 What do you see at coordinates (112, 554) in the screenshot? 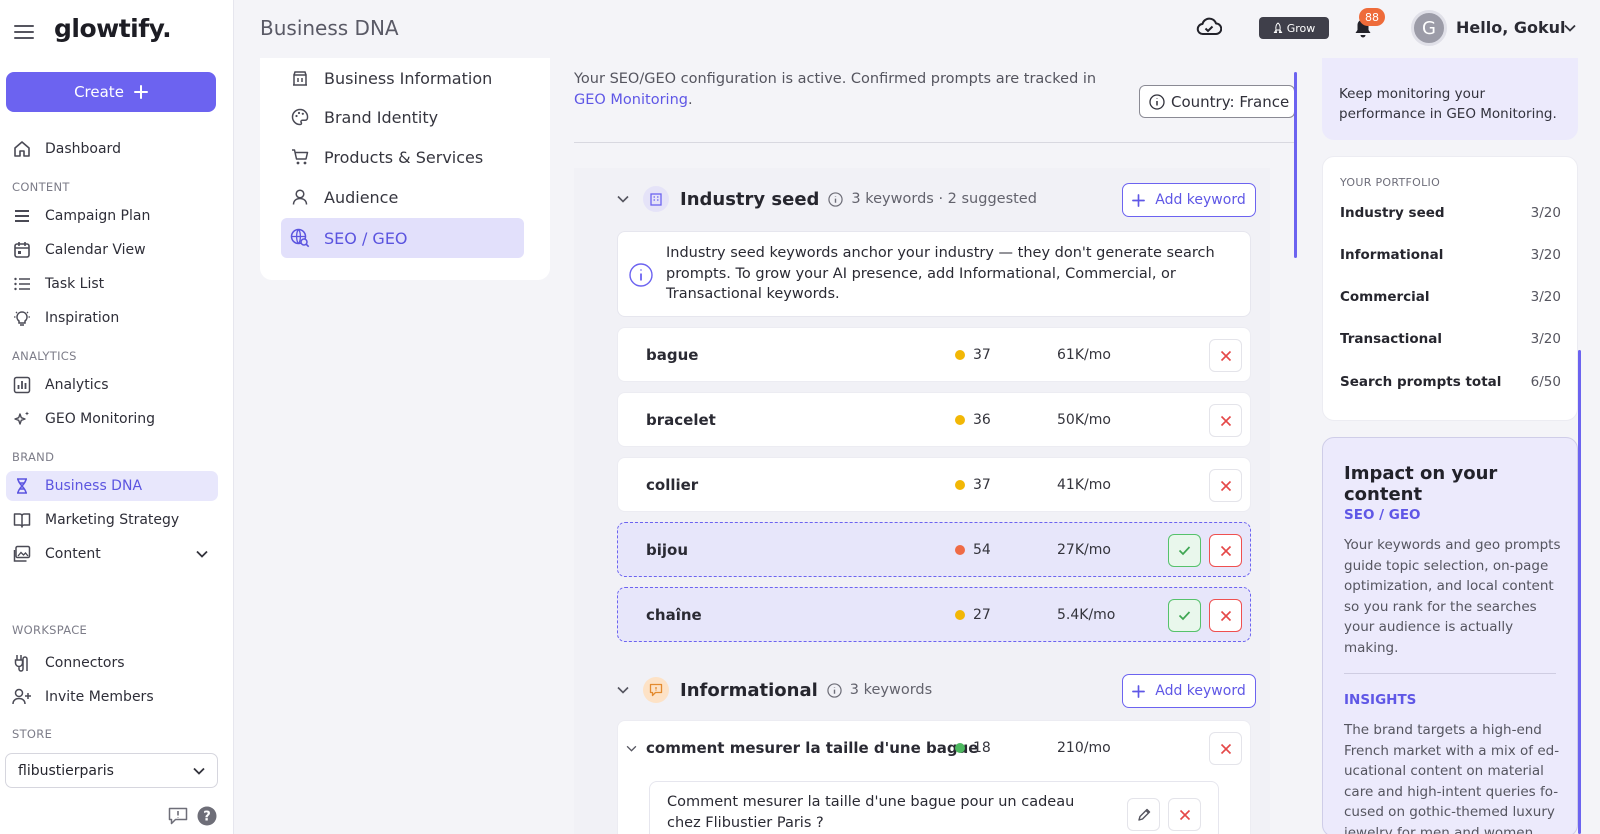
I see `sidebar-item-content: Content` at bounding box center [112, 554].